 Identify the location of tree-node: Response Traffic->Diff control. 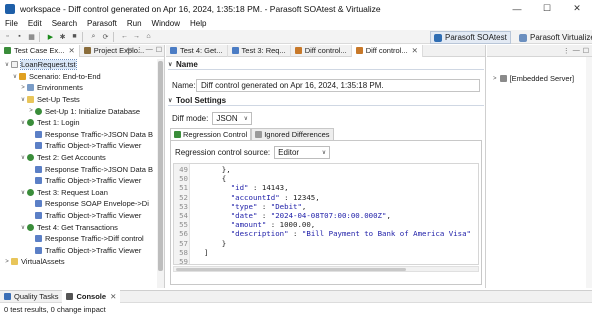
(78, 239).